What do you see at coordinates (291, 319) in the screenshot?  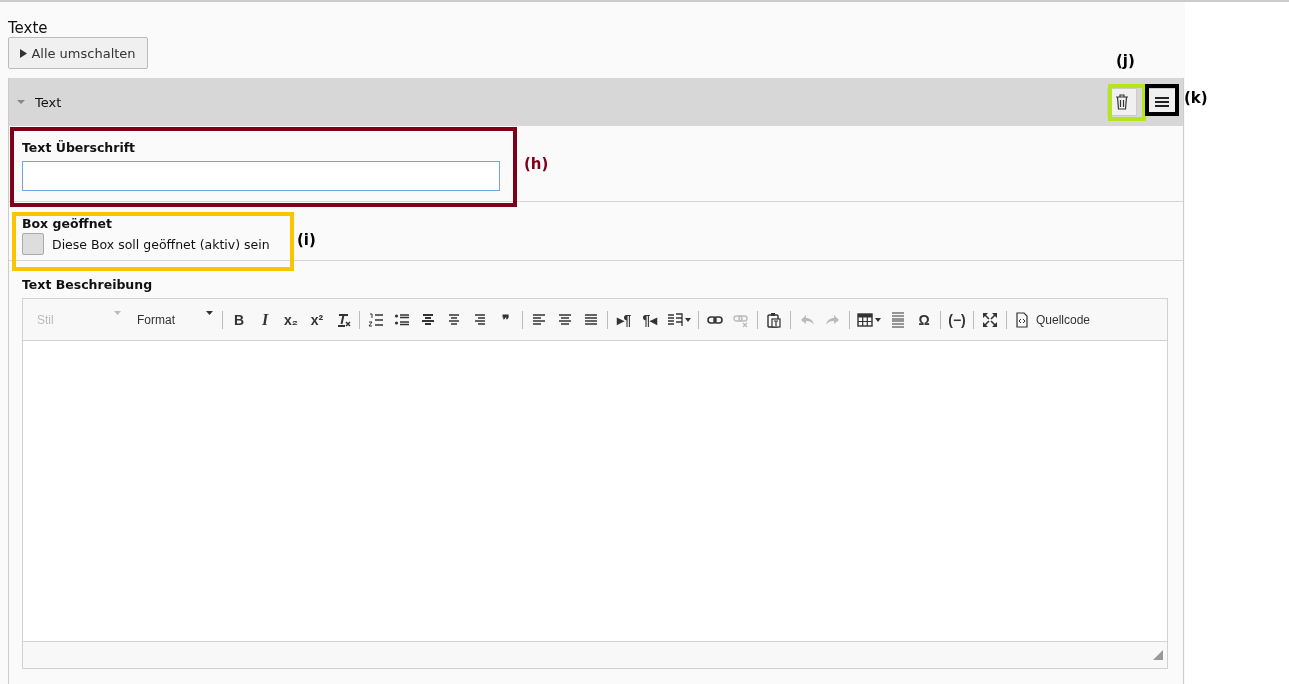 I see `toolbar-button: x₂` at bounding box center [291, 319].